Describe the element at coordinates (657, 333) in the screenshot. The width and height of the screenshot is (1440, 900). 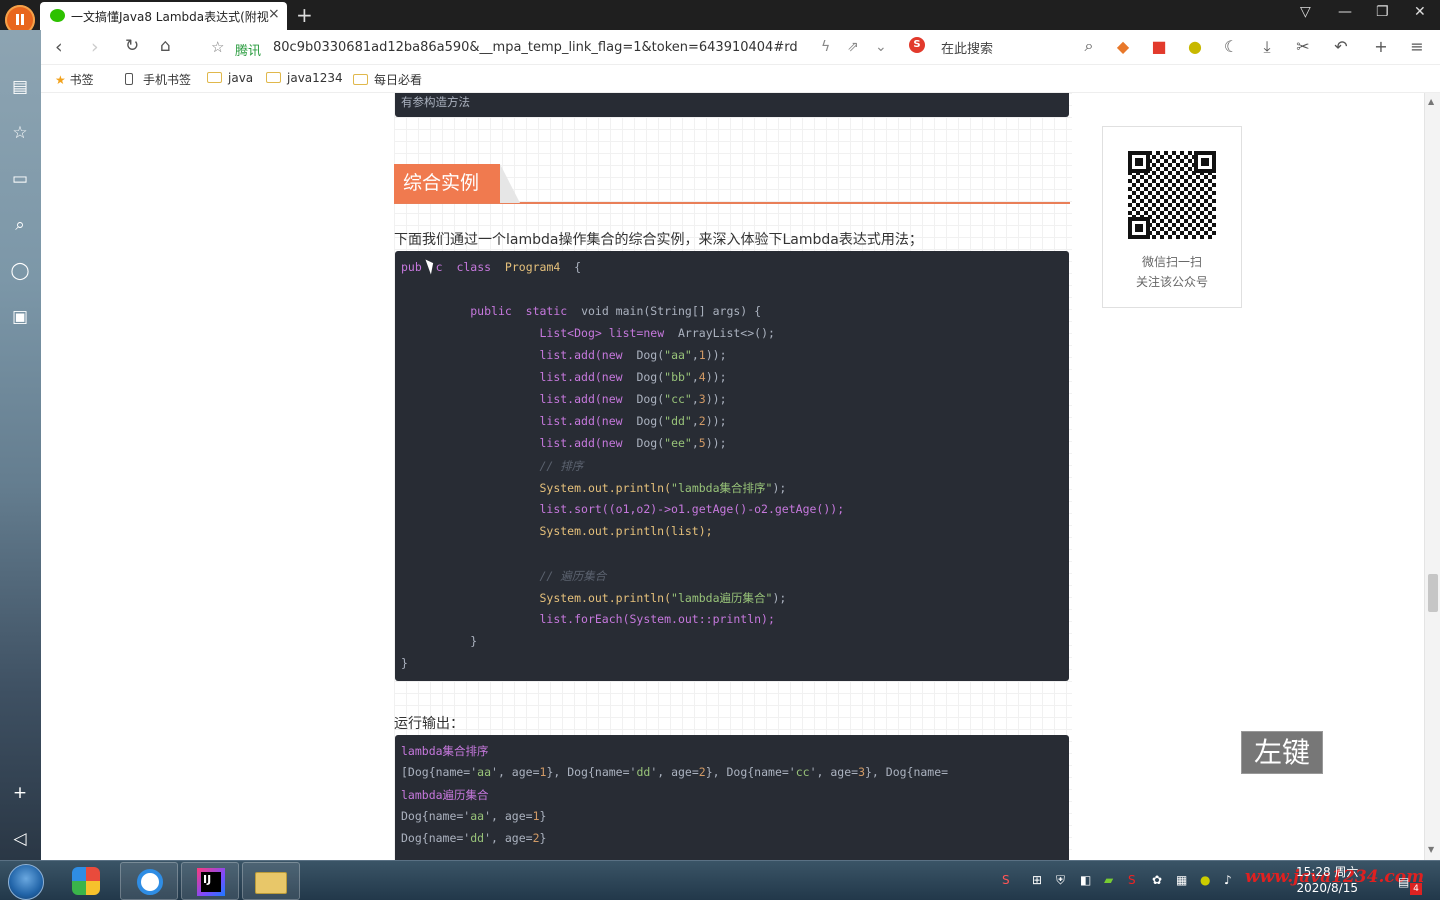
I see `code-line: List<Dog> list=new ArrayList<>();` at that location.